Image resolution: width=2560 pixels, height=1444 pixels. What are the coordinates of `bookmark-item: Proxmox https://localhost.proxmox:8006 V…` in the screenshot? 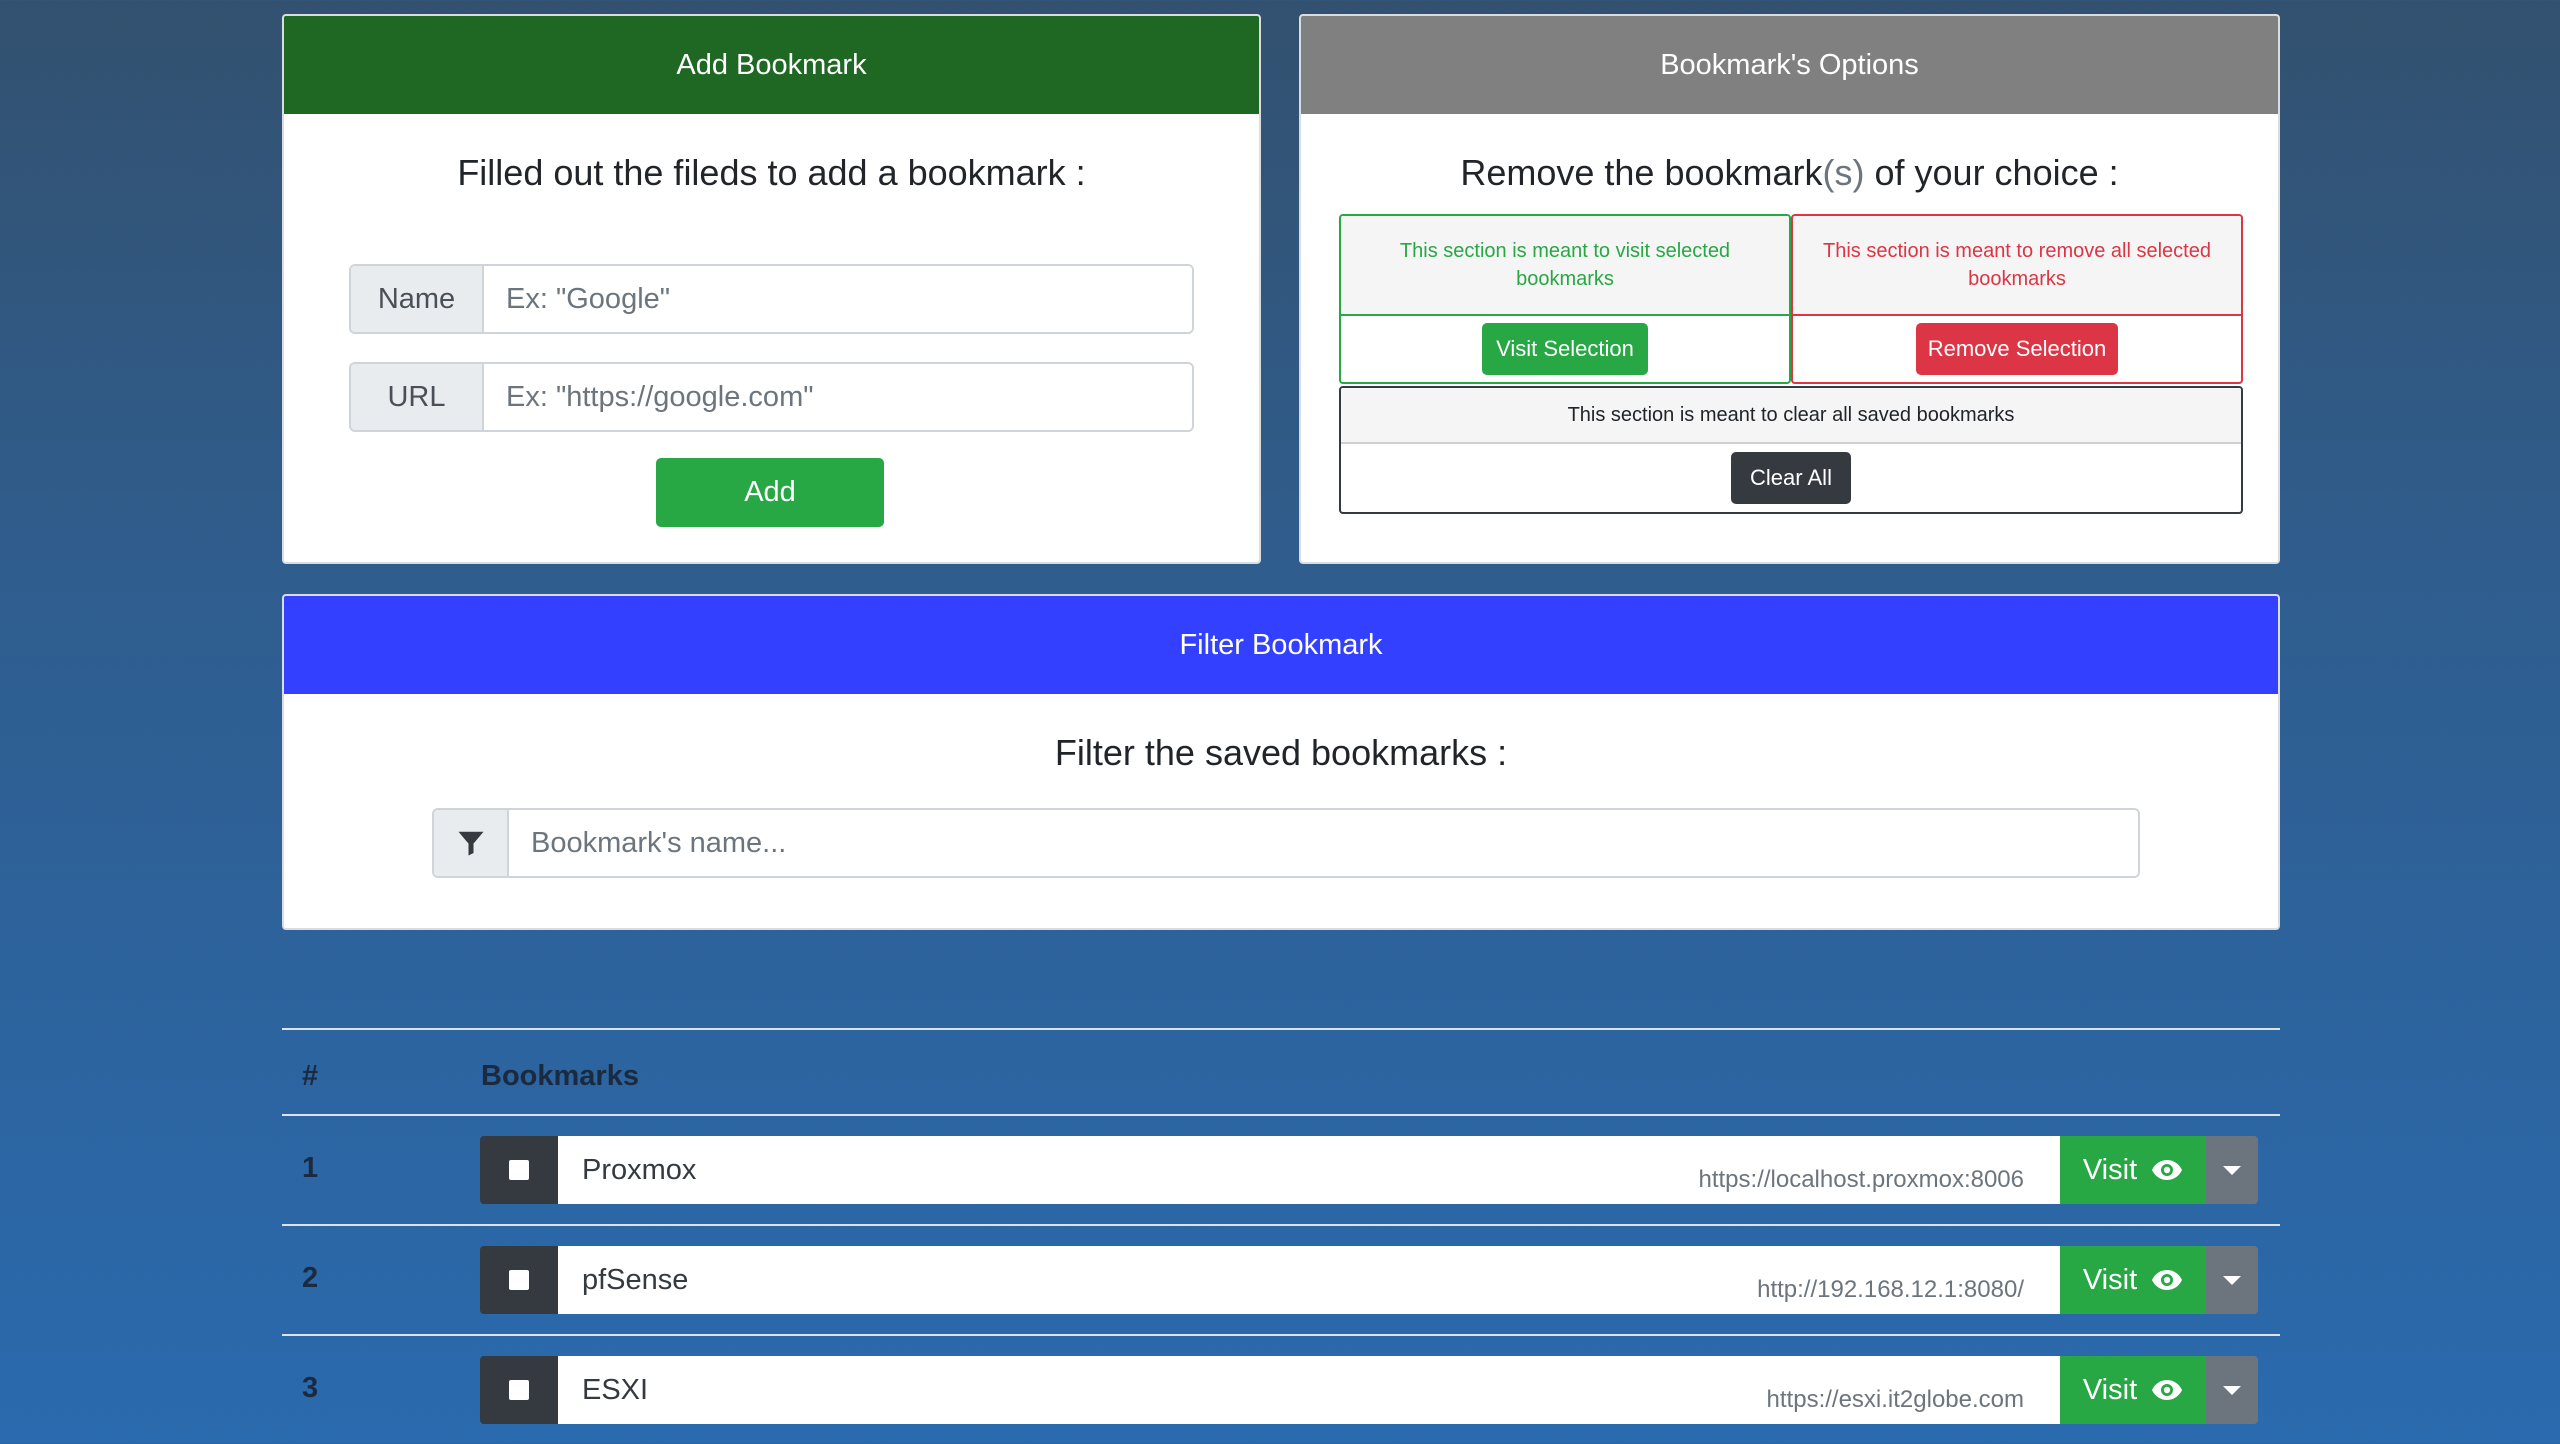 It's located at (1369, 1170).